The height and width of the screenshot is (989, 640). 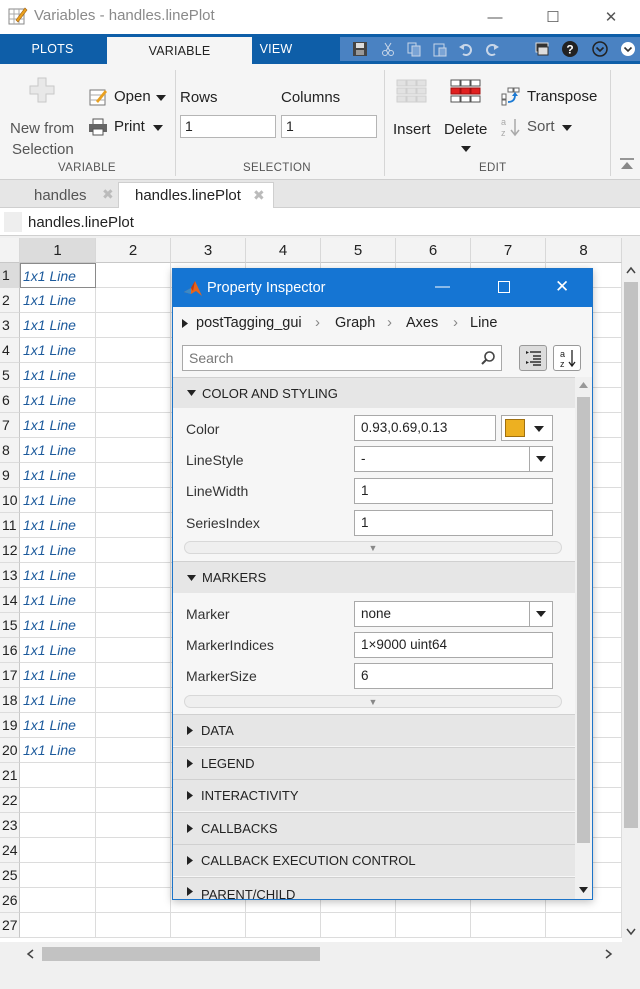 What do you see at coordinates (374, 392) in the screenshot?
I see `section-color-and-styling: COLOR AND STYLING` at bounding box center [374, 392].